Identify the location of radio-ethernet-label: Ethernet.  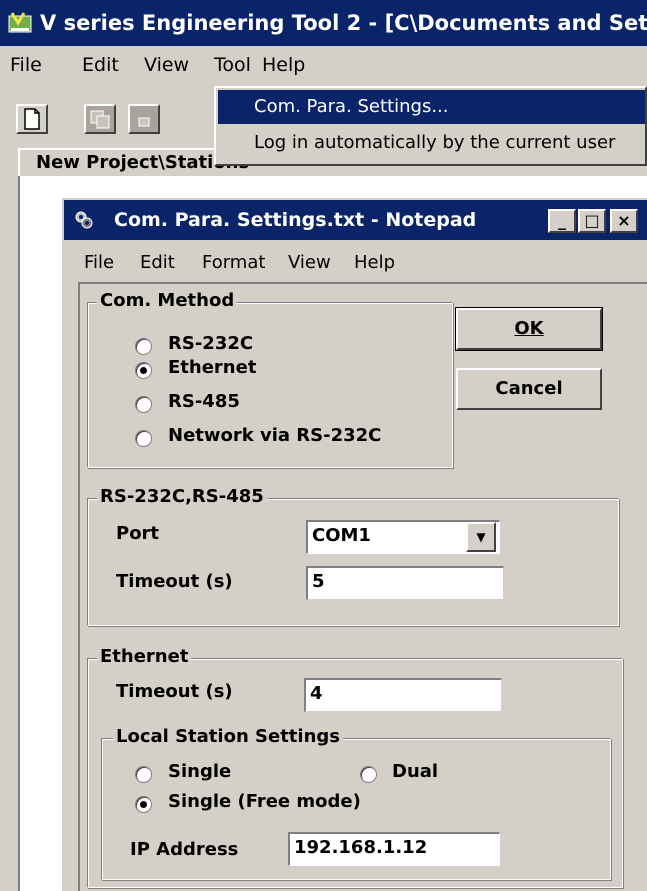
(212, 368).